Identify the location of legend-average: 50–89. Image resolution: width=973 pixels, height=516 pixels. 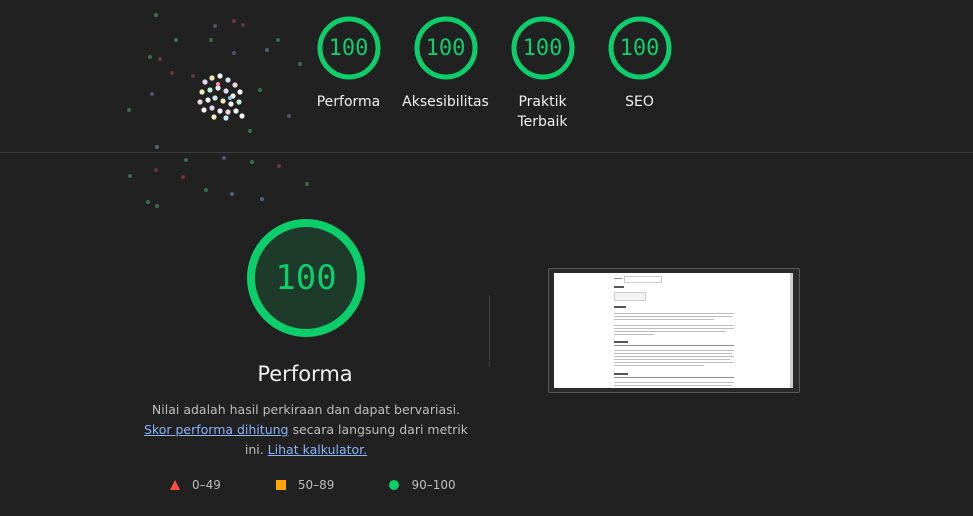
(305, 485).